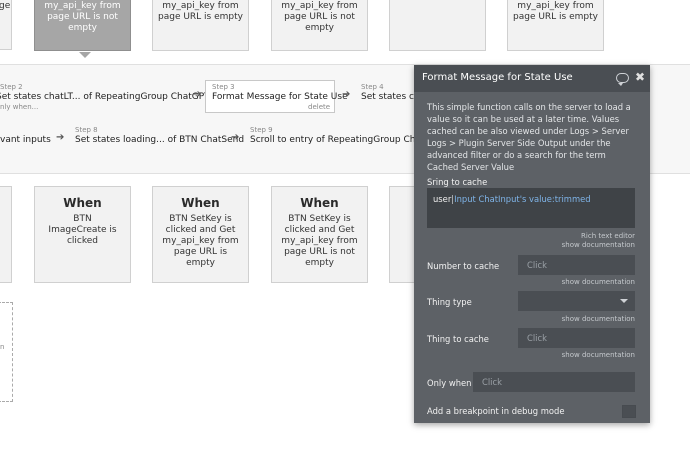  I want to click on comment-icon, so click(622, 79).